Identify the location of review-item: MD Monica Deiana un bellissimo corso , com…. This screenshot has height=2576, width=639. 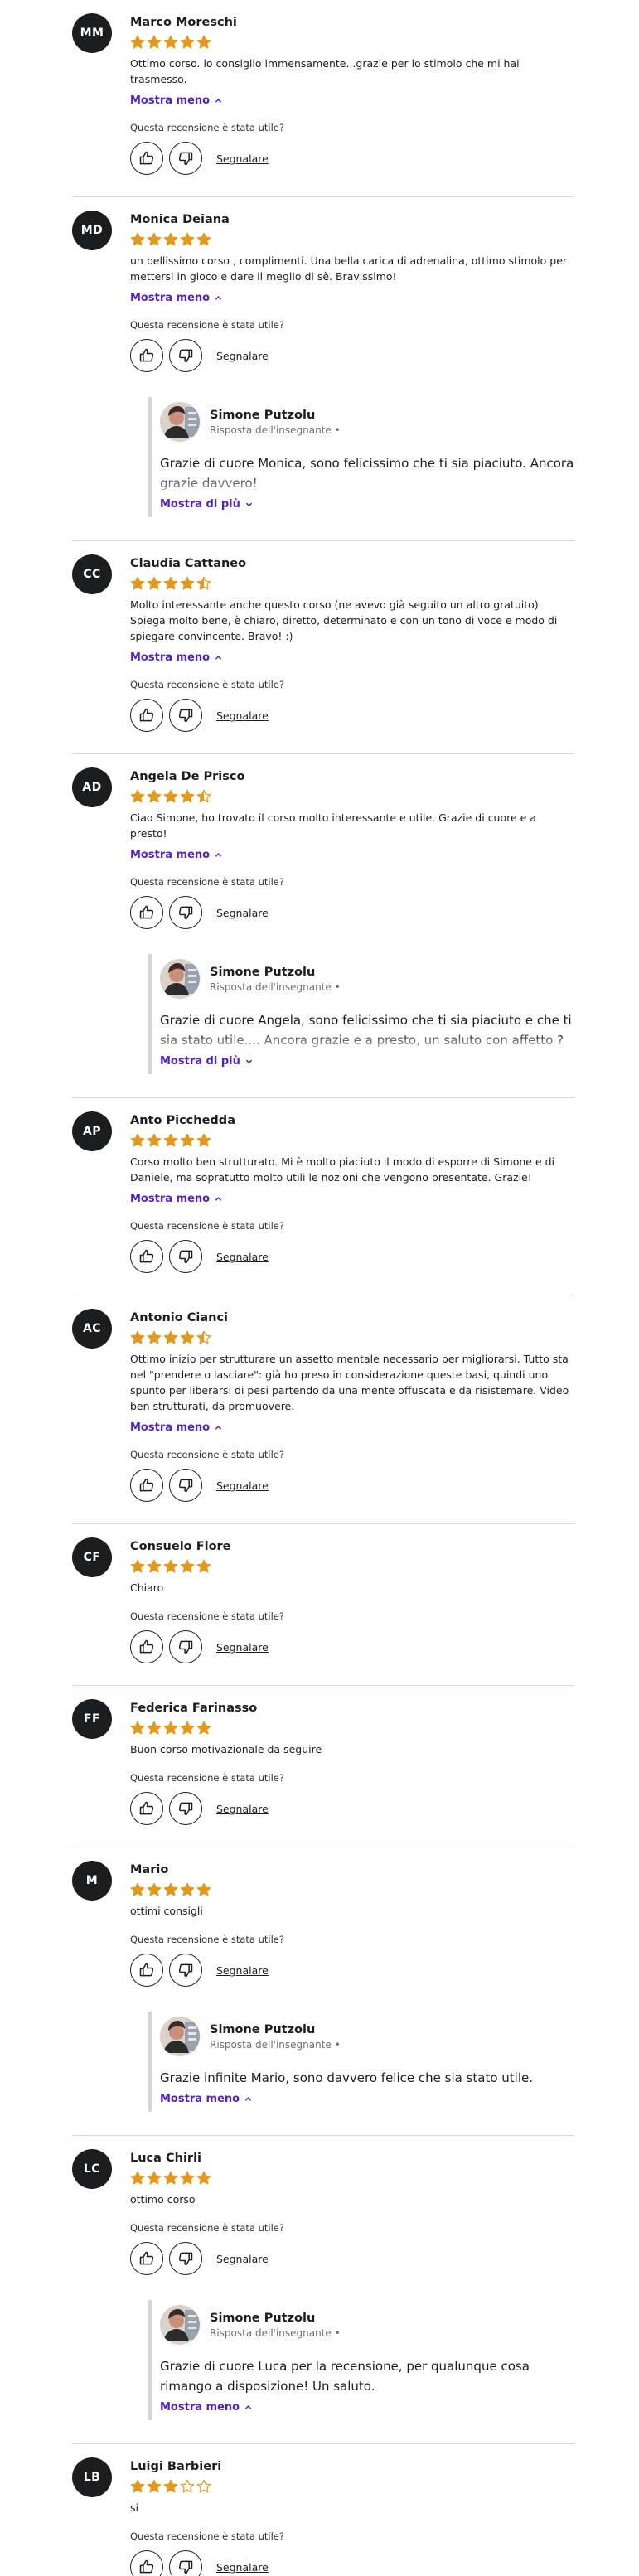
(323, 369).